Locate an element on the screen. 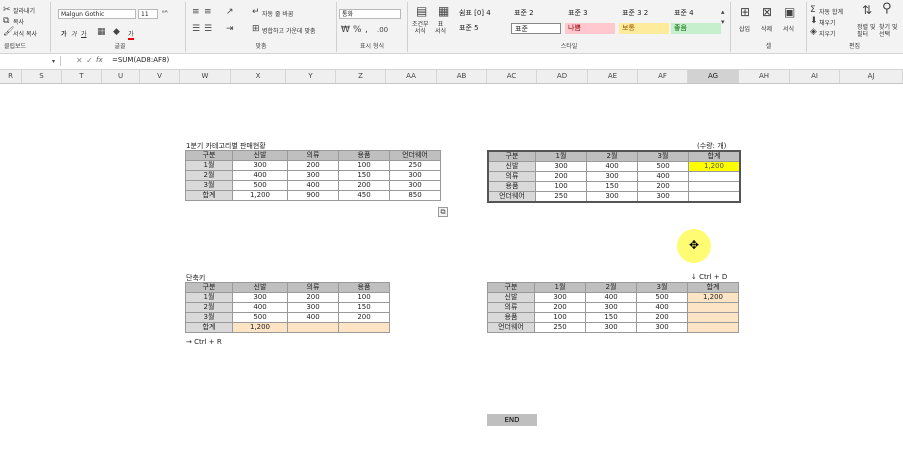 Image resolution: width=903 pixels, height=462 pixels. grow-font-icon: ᵃᴬ is located at coordinates (165, 13).